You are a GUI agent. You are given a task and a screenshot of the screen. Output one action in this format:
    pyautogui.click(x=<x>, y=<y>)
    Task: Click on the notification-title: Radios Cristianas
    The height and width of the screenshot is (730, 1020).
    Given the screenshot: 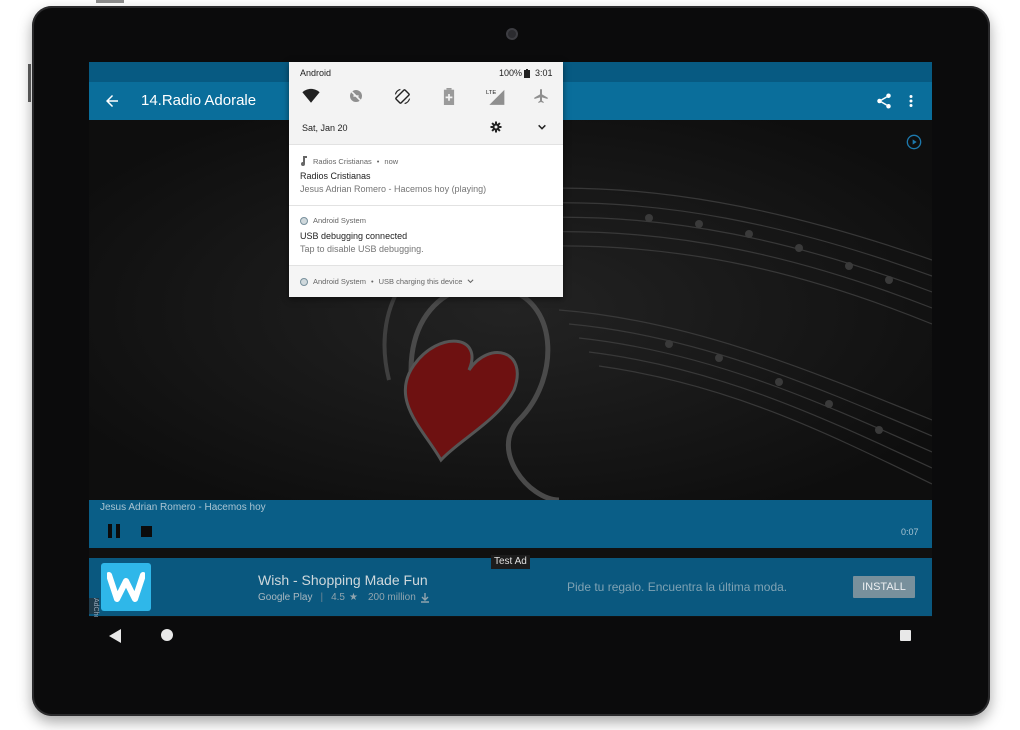 What is the action you would take?
    pyautogui.click(x=335, y=176)
    